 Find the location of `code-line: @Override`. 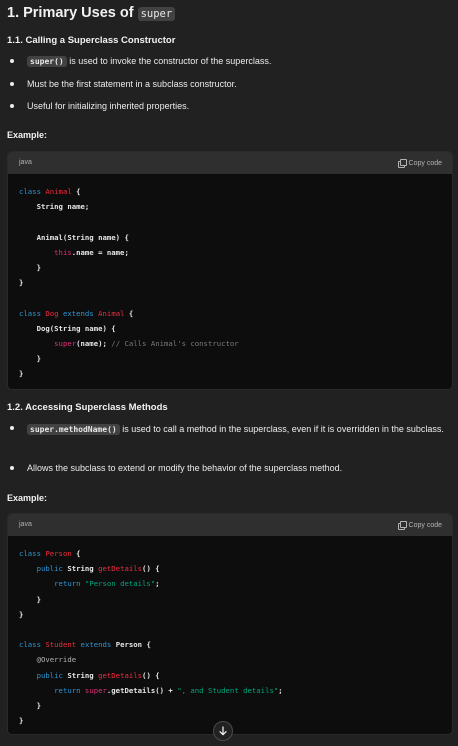

code-line: @Override is located at coordinates (56, 660).